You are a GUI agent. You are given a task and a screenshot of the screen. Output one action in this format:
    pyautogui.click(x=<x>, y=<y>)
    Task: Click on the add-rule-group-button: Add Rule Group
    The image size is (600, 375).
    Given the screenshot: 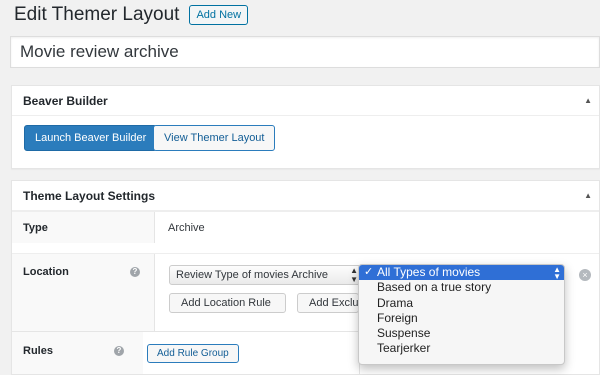 What is the action you would take?
    pyautogui.click(x=193, y=353)
    